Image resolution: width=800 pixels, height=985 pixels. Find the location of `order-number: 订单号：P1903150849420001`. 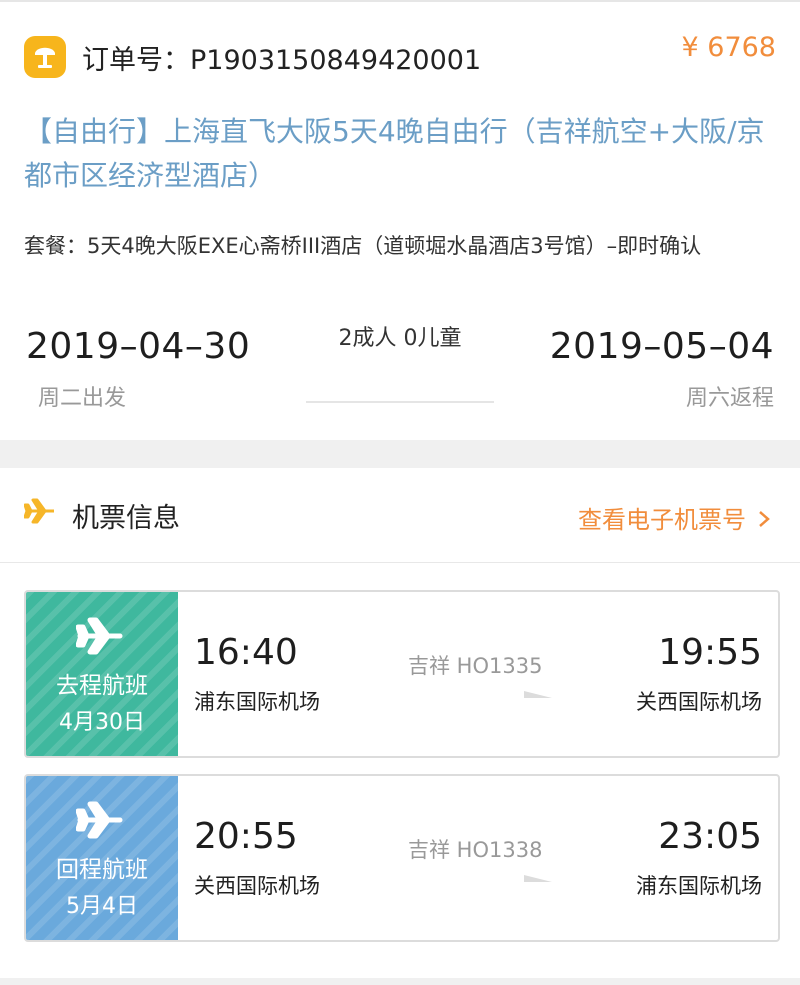

order-number: 订单号：P1903150849420001 is located at coordinates (282, 60).